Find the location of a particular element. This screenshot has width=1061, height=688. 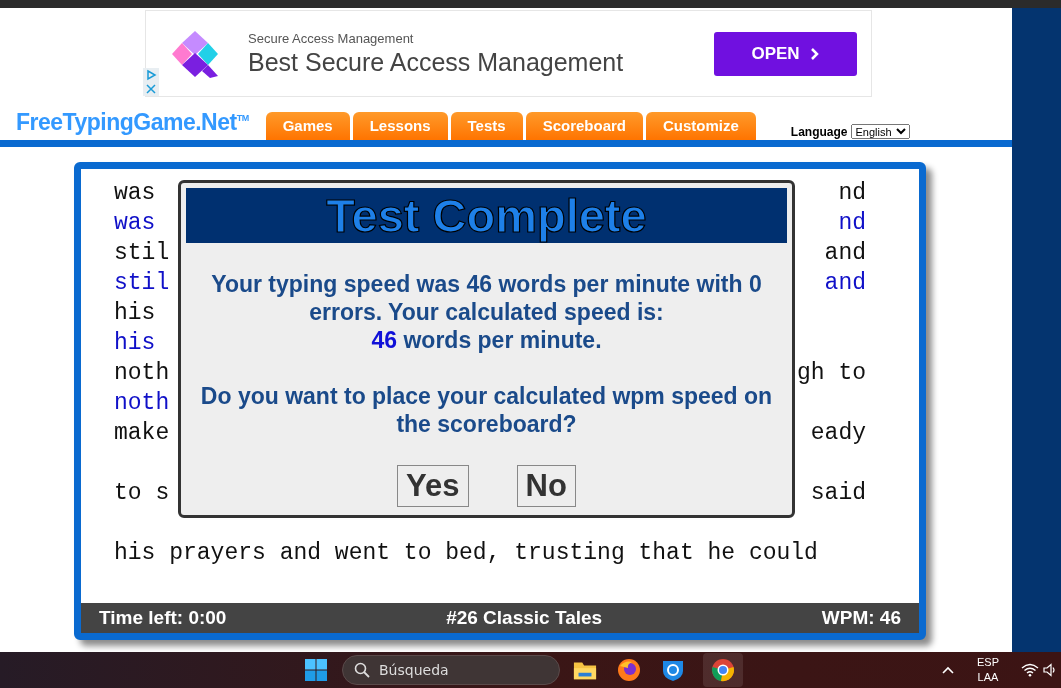

language-label: Language is located at coordinates (819, 131).